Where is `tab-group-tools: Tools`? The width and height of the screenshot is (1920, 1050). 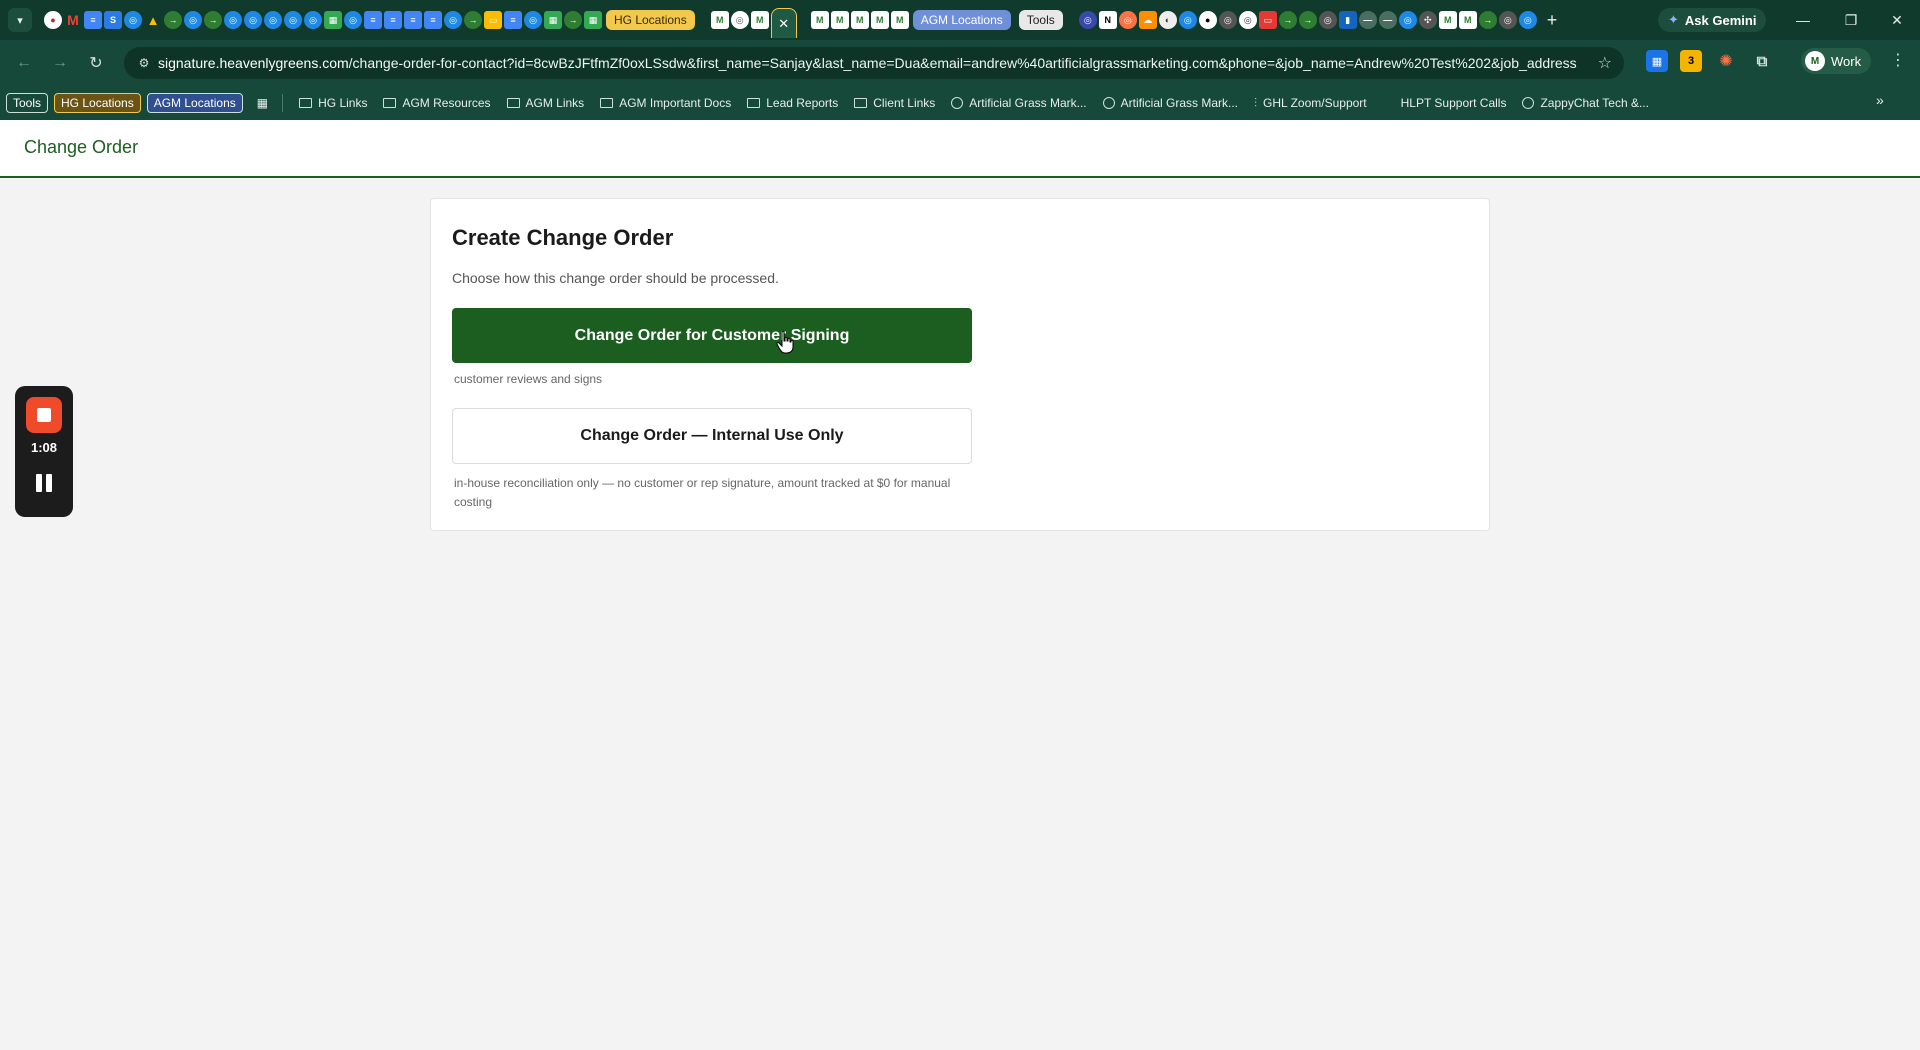 tab-group-tools: Tools is located at coordinates (1040, 20).